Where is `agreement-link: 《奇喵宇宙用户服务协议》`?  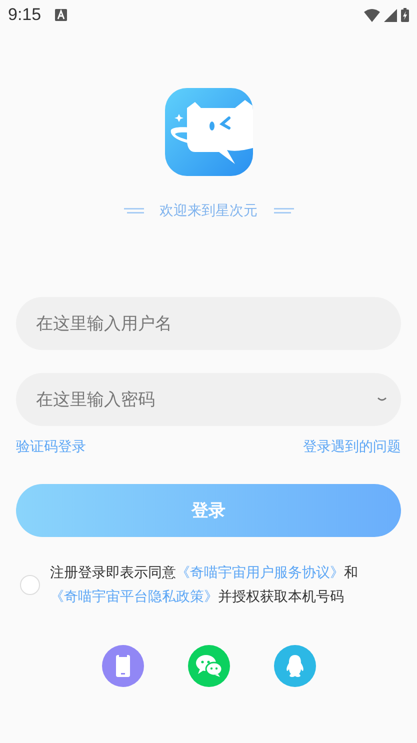 agreement-link: 《奇喵宇宙用户服务协议》 is located at coordinates (260, 573).